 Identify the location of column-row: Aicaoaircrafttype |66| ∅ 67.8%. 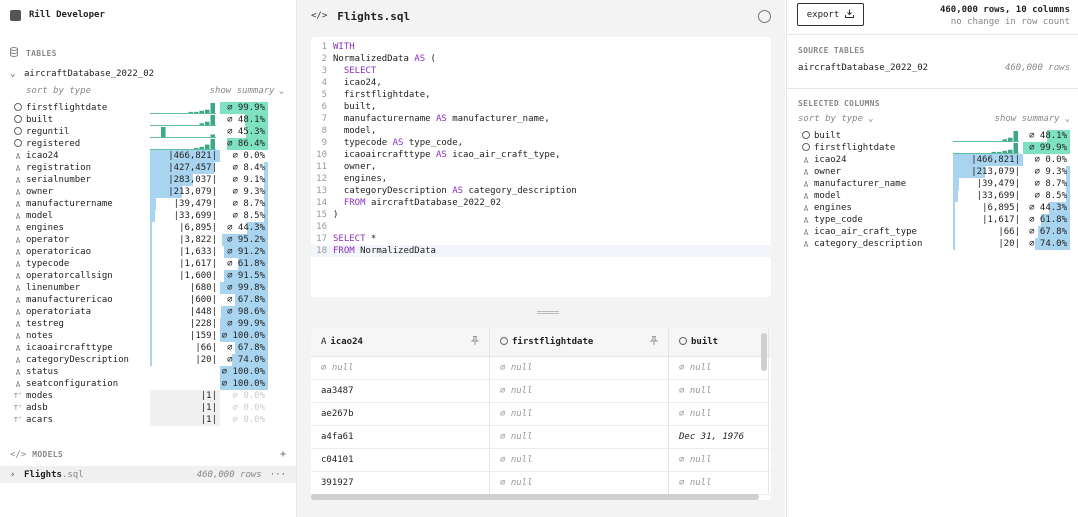
(146, 348).